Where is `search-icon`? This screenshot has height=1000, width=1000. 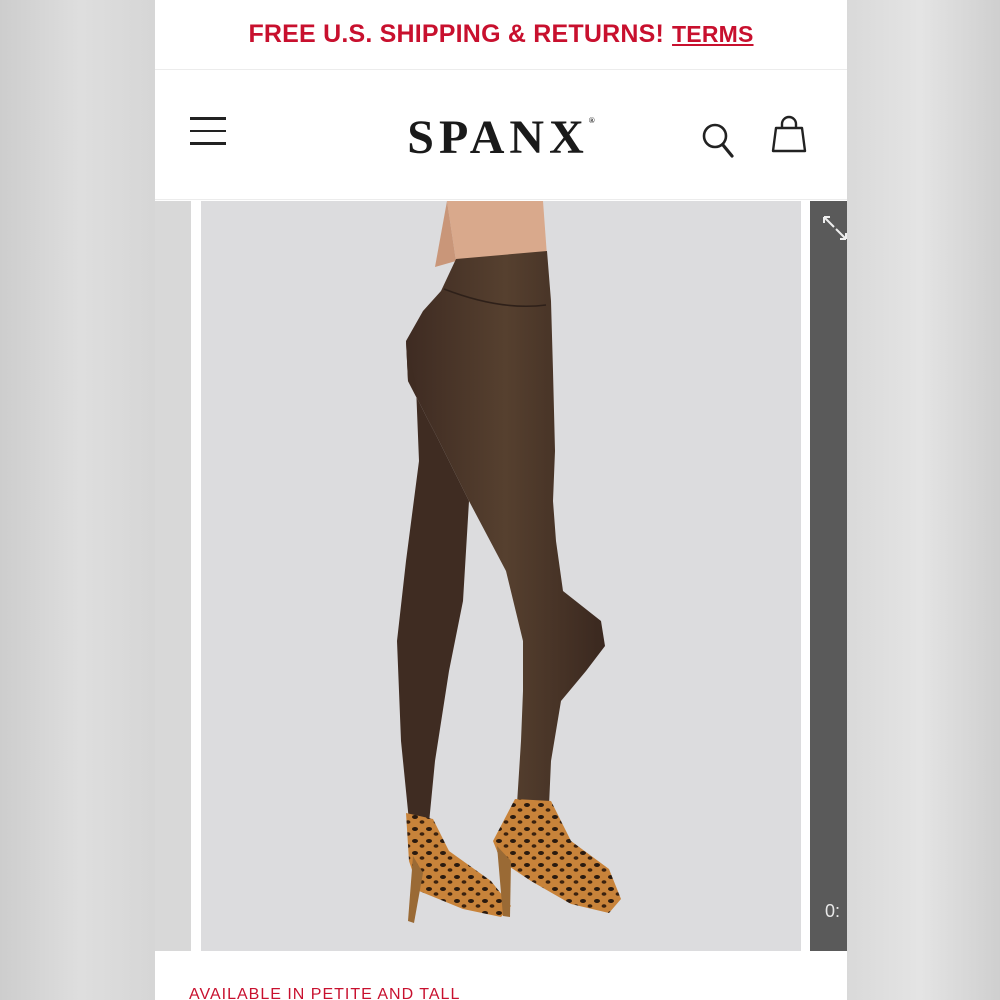 search-icon is located at coordinates (718, 140).